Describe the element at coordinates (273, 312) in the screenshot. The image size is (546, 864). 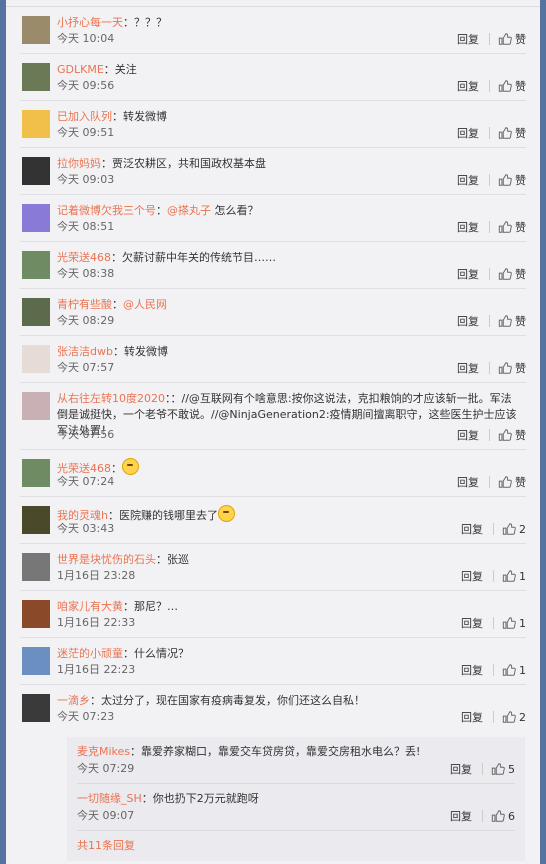
I see `comment-item: 青柠有些酸：@人民网 今天 08:29 回复 赞` at that location.